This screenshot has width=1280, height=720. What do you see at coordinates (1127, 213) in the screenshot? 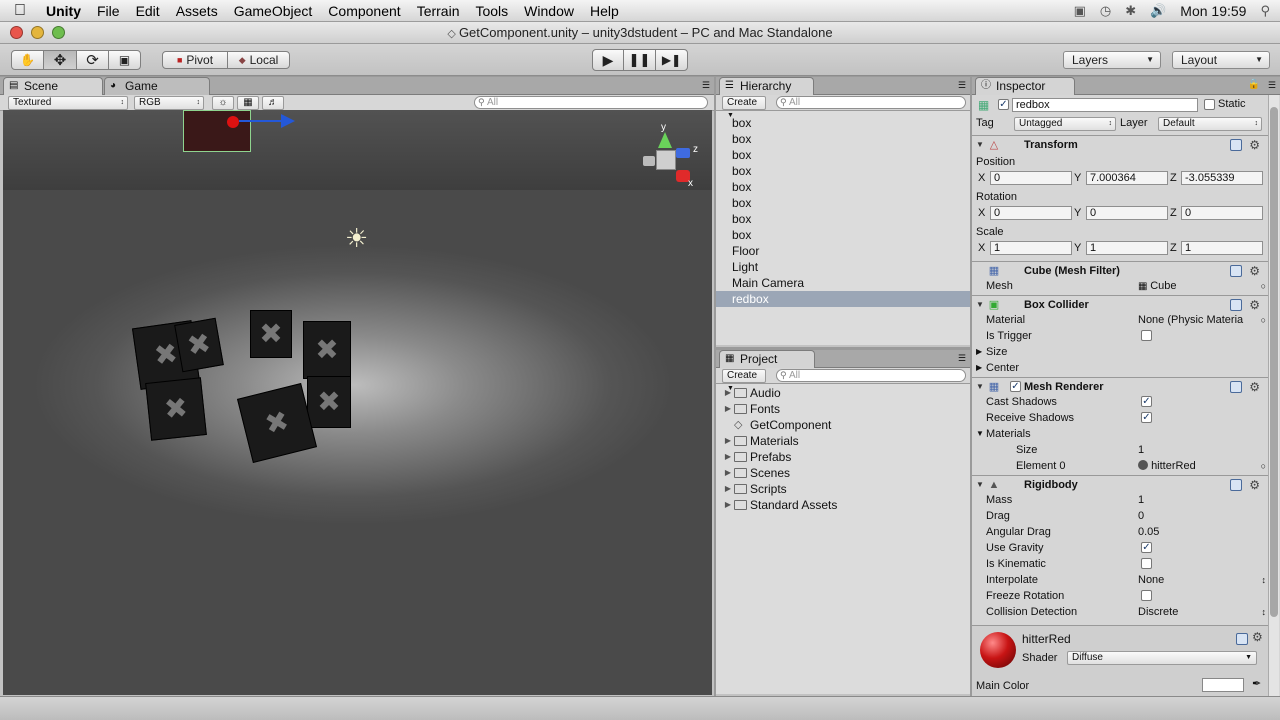
I see `rotation-y-field: 0` at bounding box center [1127, 213].